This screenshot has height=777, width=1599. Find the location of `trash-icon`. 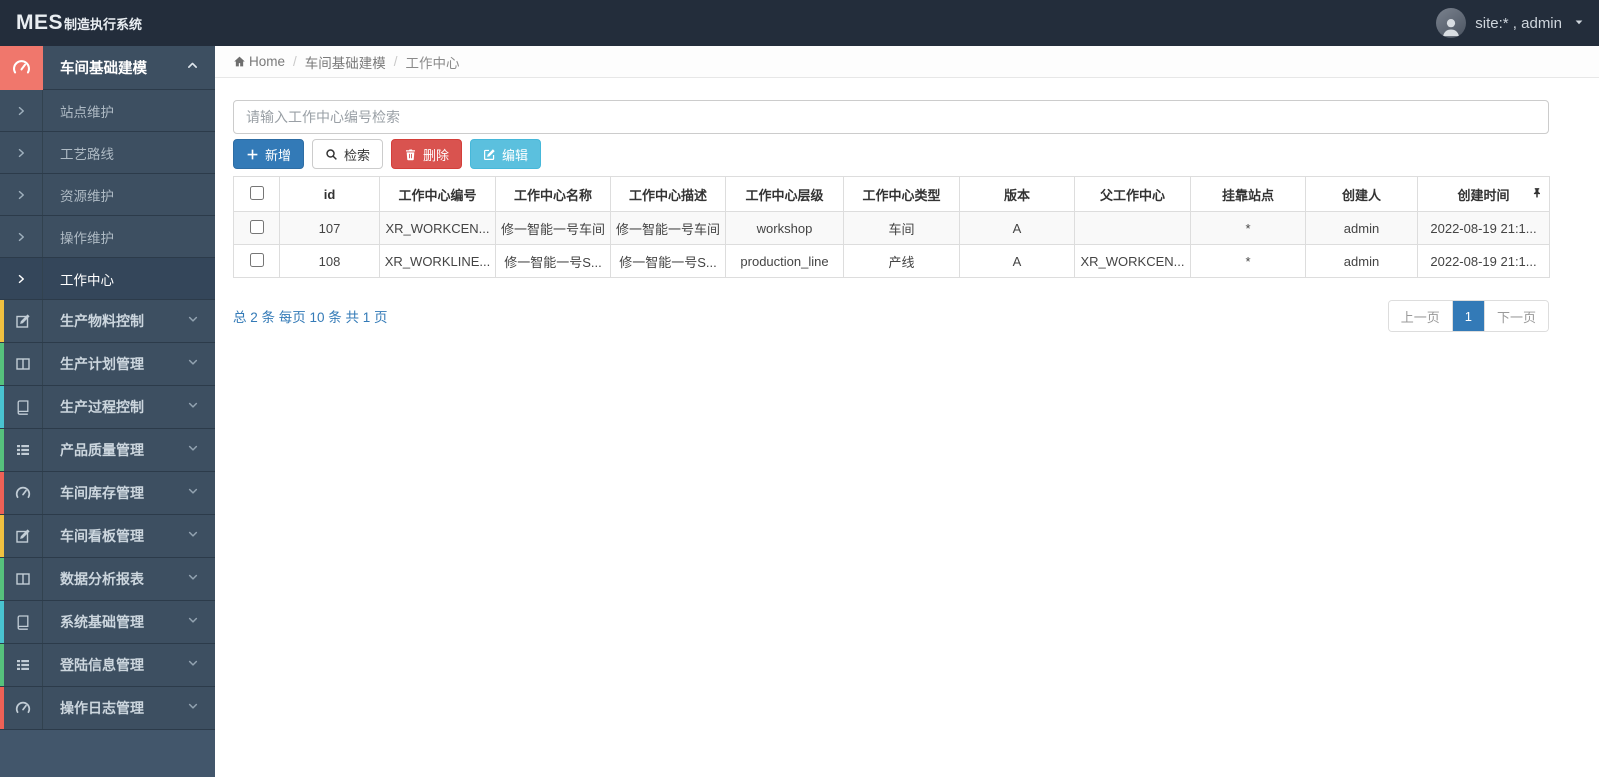

trash-icon is located at coordinates (410, 154).